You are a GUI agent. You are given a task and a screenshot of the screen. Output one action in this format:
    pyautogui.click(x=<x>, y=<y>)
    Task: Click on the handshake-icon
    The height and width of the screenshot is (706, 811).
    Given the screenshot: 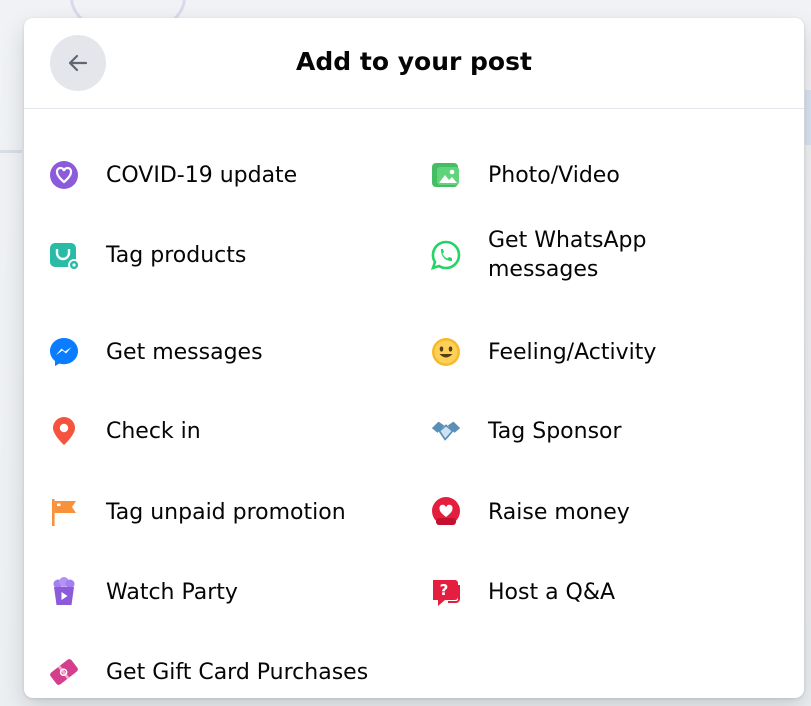 What is the action you would take?
    pyautogui.click(x=446, y=431)
    